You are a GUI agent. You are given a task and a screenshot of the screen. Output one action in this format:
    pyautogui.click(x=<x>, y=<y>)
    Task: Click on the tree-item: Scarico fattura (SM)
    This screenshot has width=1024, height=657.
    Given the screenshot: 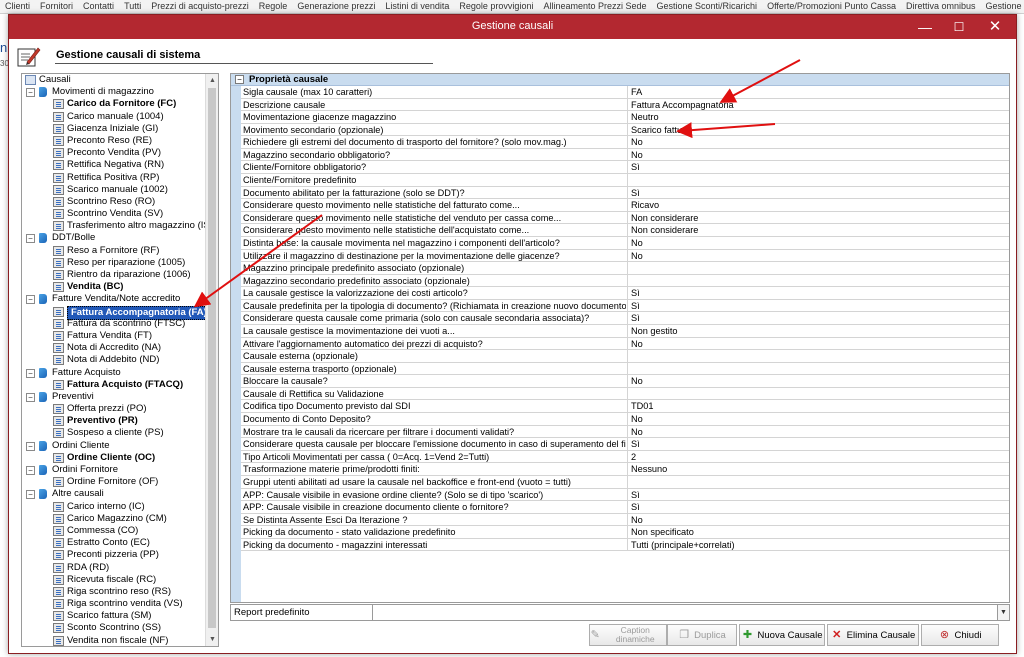 What is the action you would take?
    pyautogui.click(x=114, y=616)
    